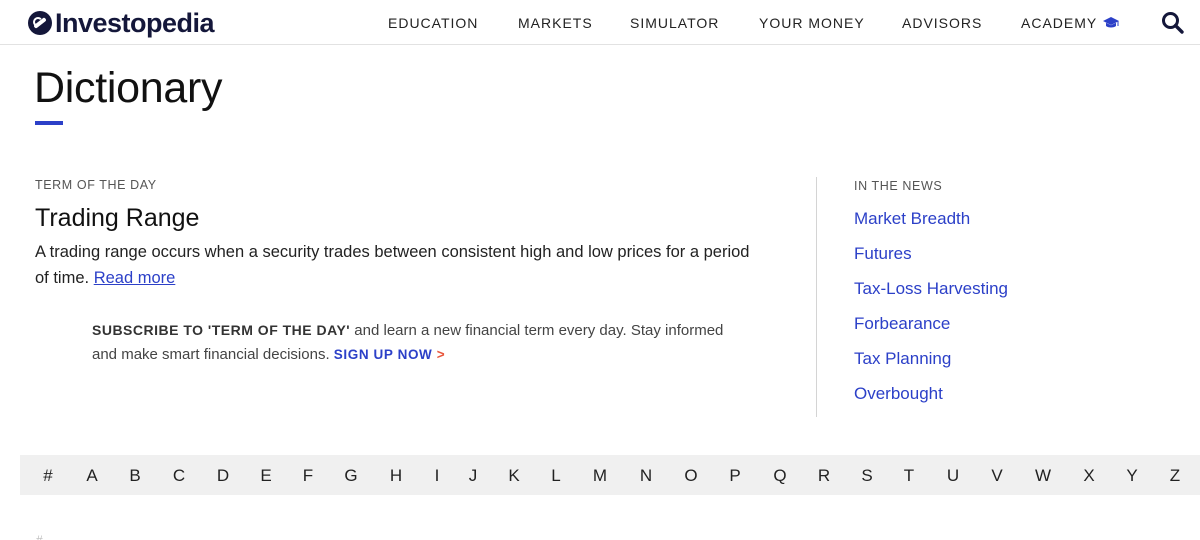 The image size is (1200, 540). What do you see at coordinates (1132, 475) in the screenshot?
I see `alpha-link-y: Y` at bounding box center [1132, 475].